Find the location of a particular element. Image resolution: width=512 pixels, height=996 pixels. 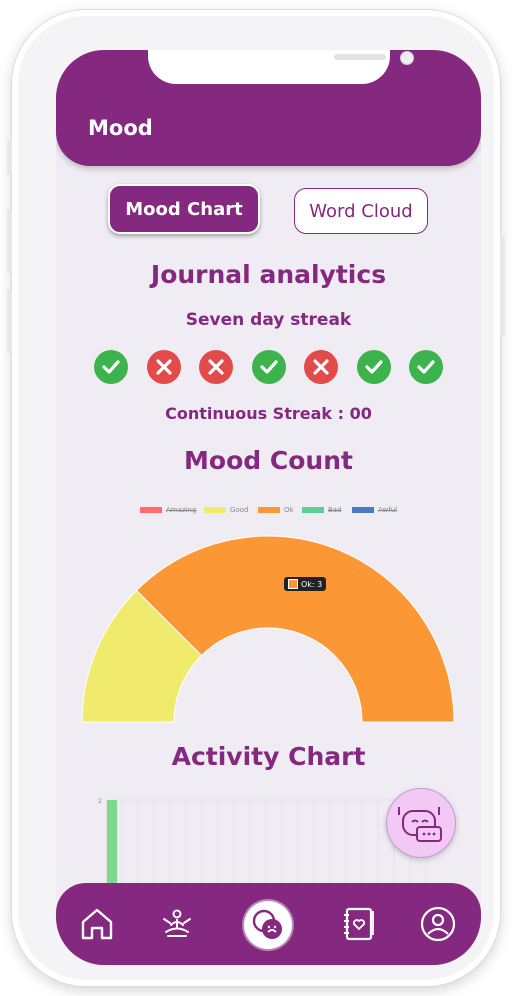

streak-row is located at coordinates (268, 368).